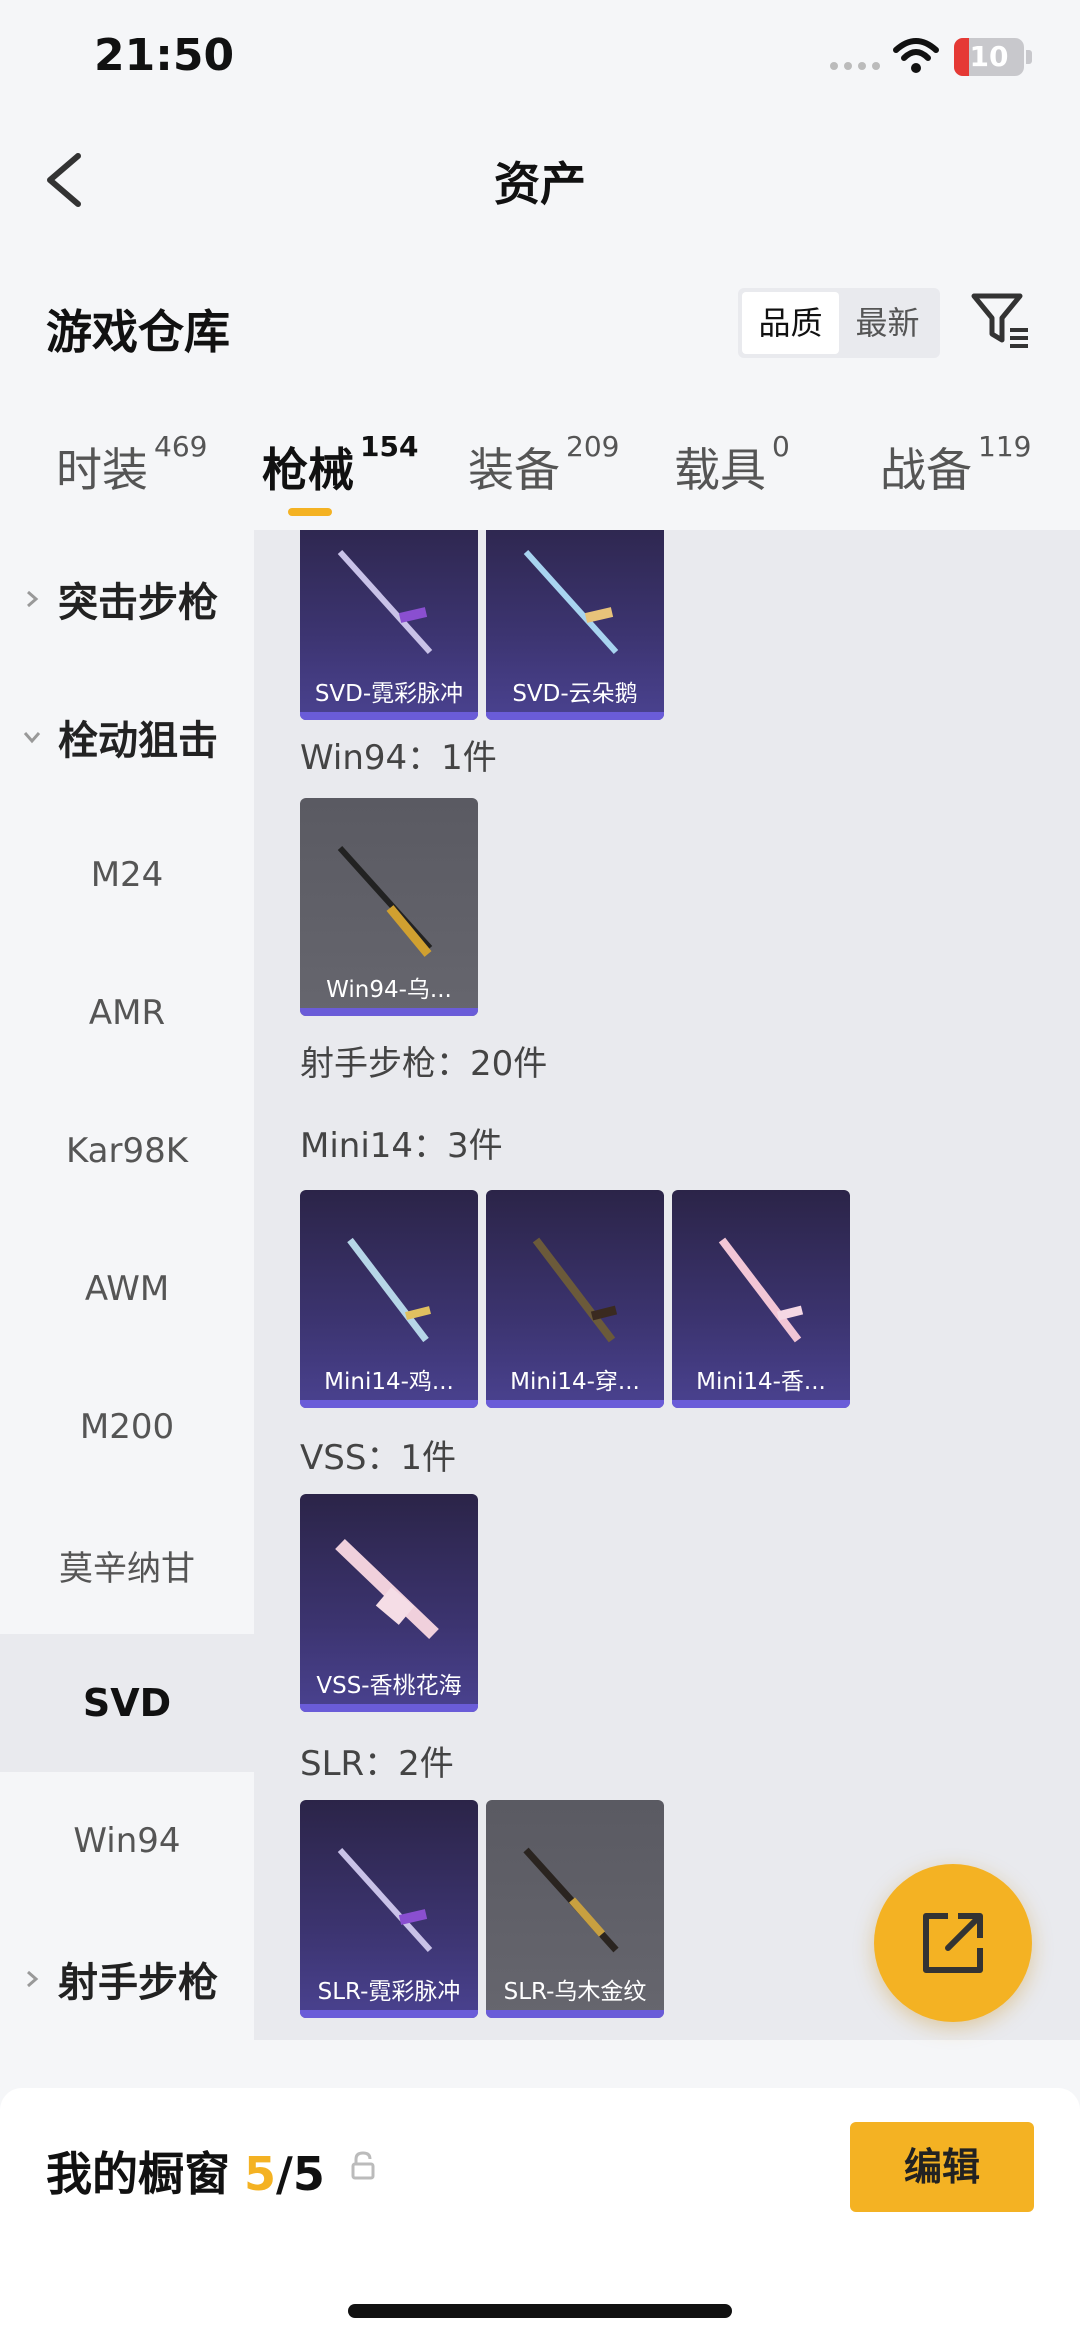 The width and height of the screenshot is (1080, 2339). I want to click on section-heading-slr: SLR：2件, so click(377, 1764).